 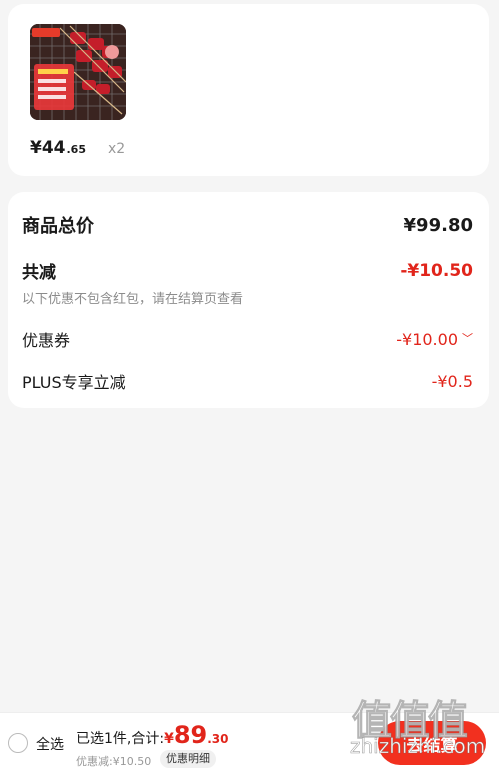 I want to click on discount-amount: 优惠减:¥10.50, so click(x=114, y=761).